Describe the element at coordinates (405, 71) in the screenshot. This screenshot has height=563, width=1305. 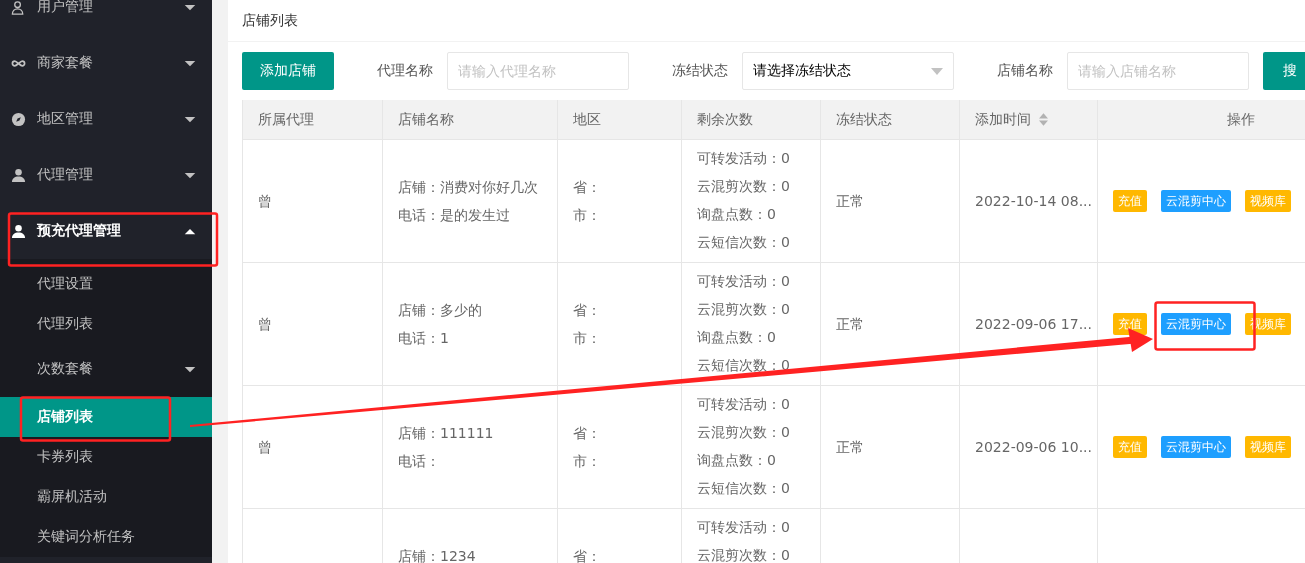
I see `filter-label: 代理名称` at that location.